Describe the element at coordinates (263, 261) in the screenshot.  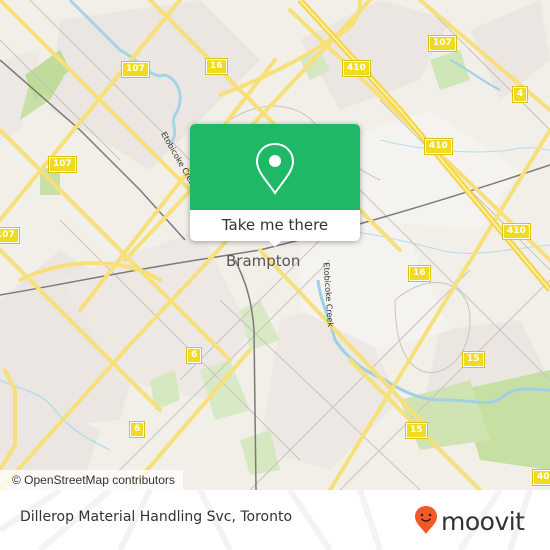
I see `city-label: Brampton` at that location.